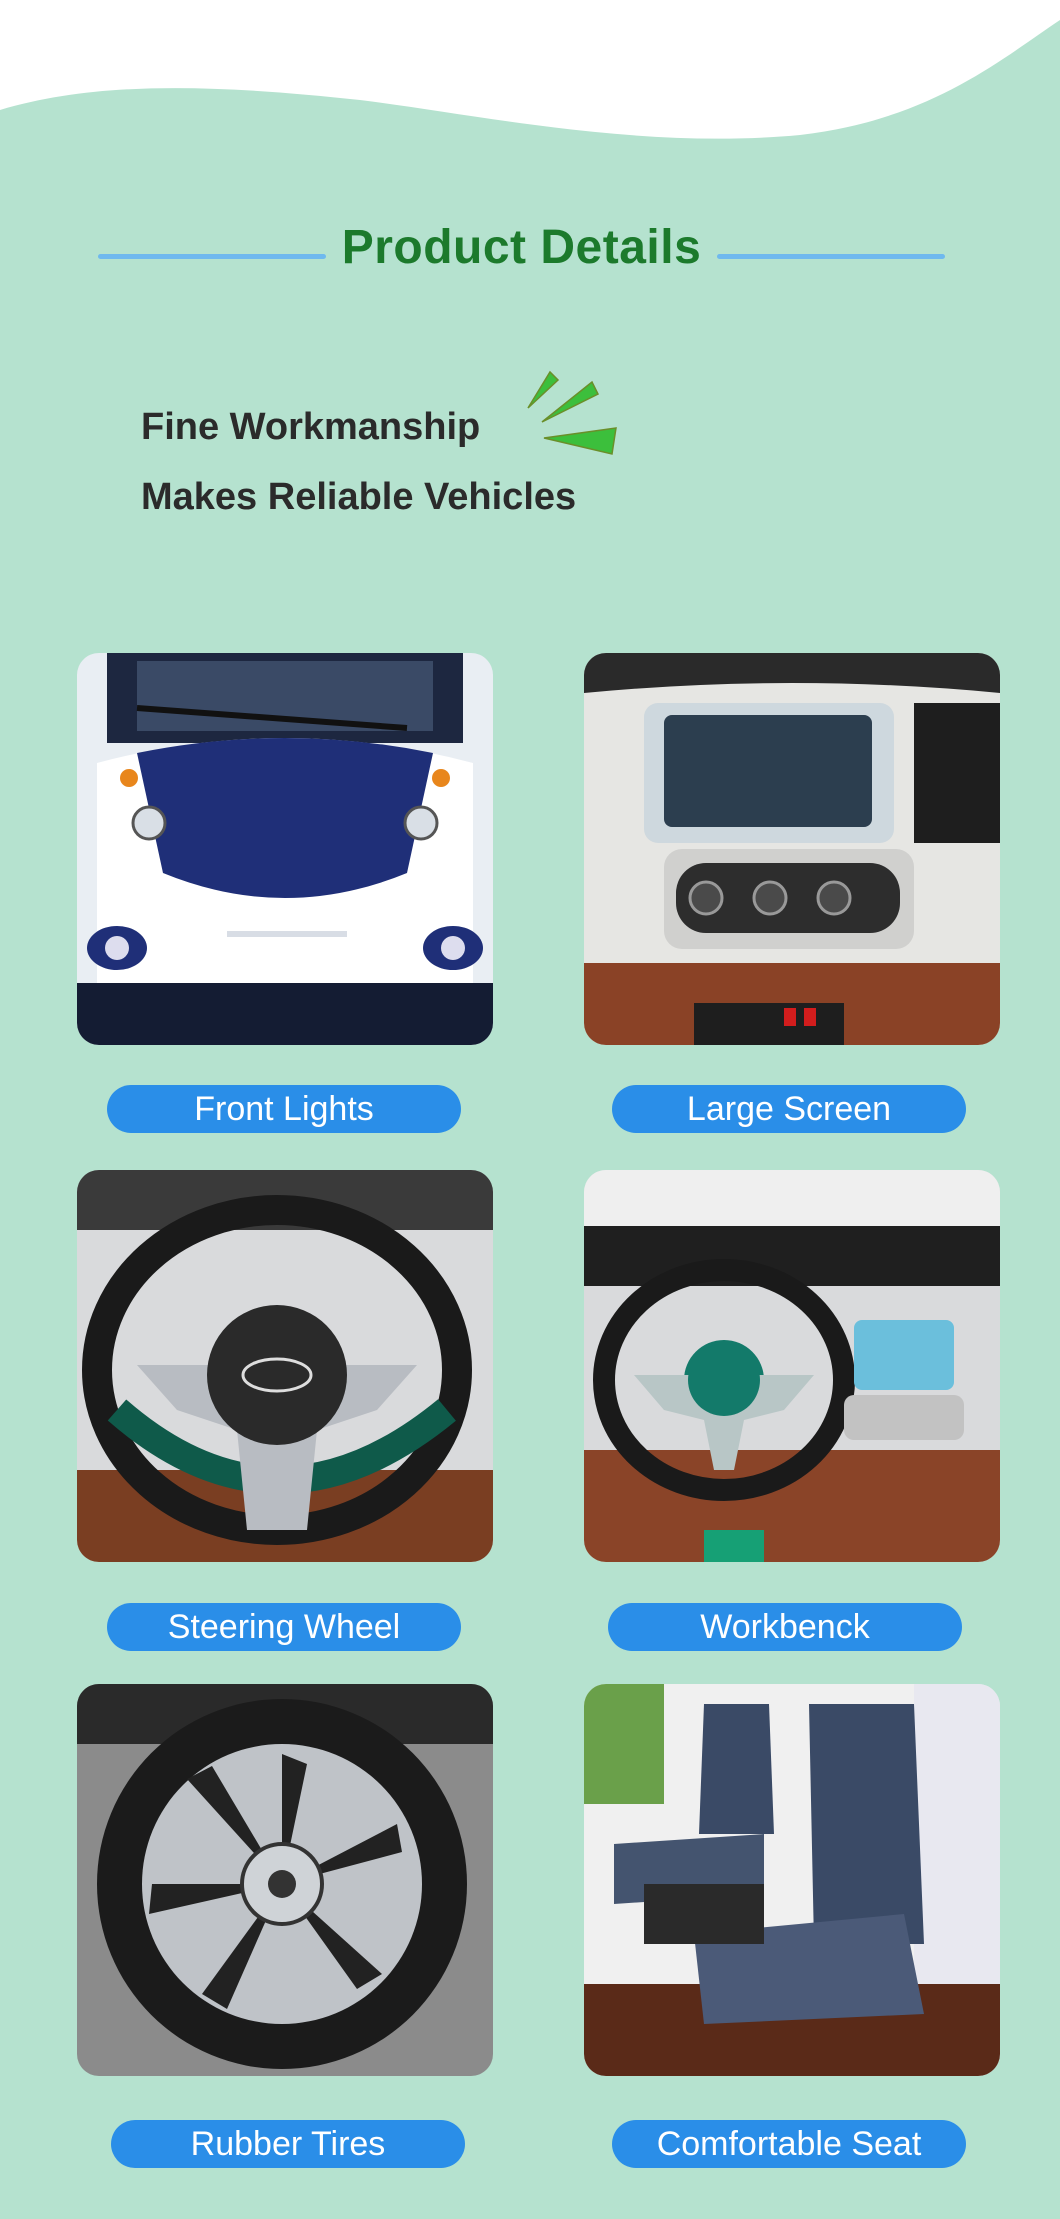 This screenshot has width=1060, height=2219. I want to click on title-left-line, so click(212, 256).